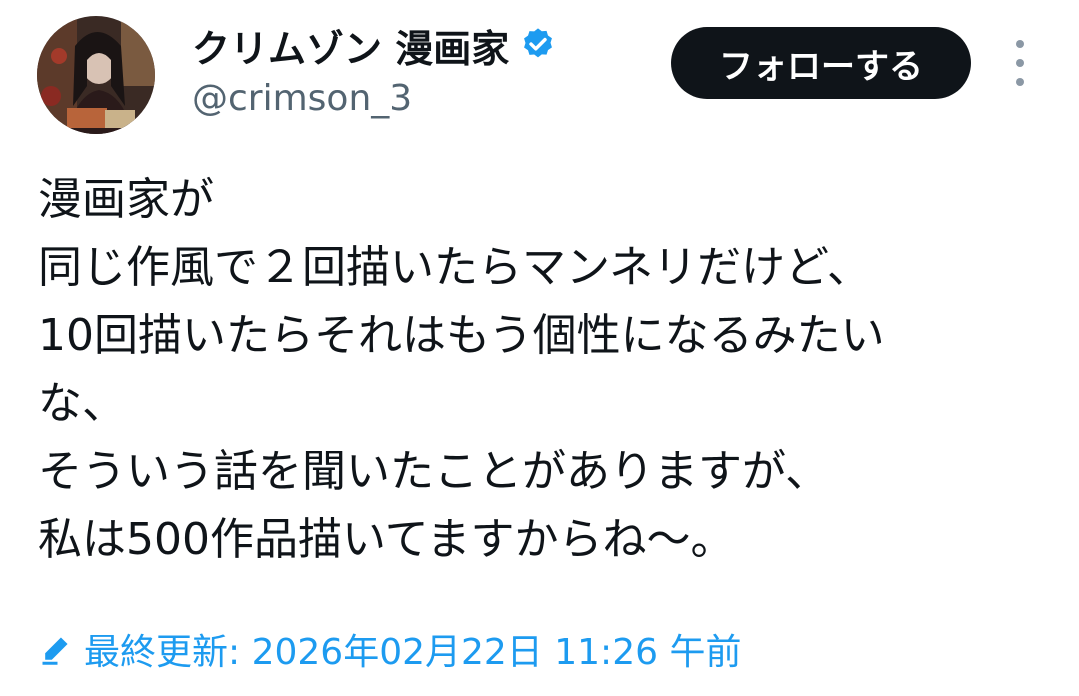 The image size is (1079, 696). I want to click on tweet-line: 私は500作品描いてますからね〜。, so click(386, 539).